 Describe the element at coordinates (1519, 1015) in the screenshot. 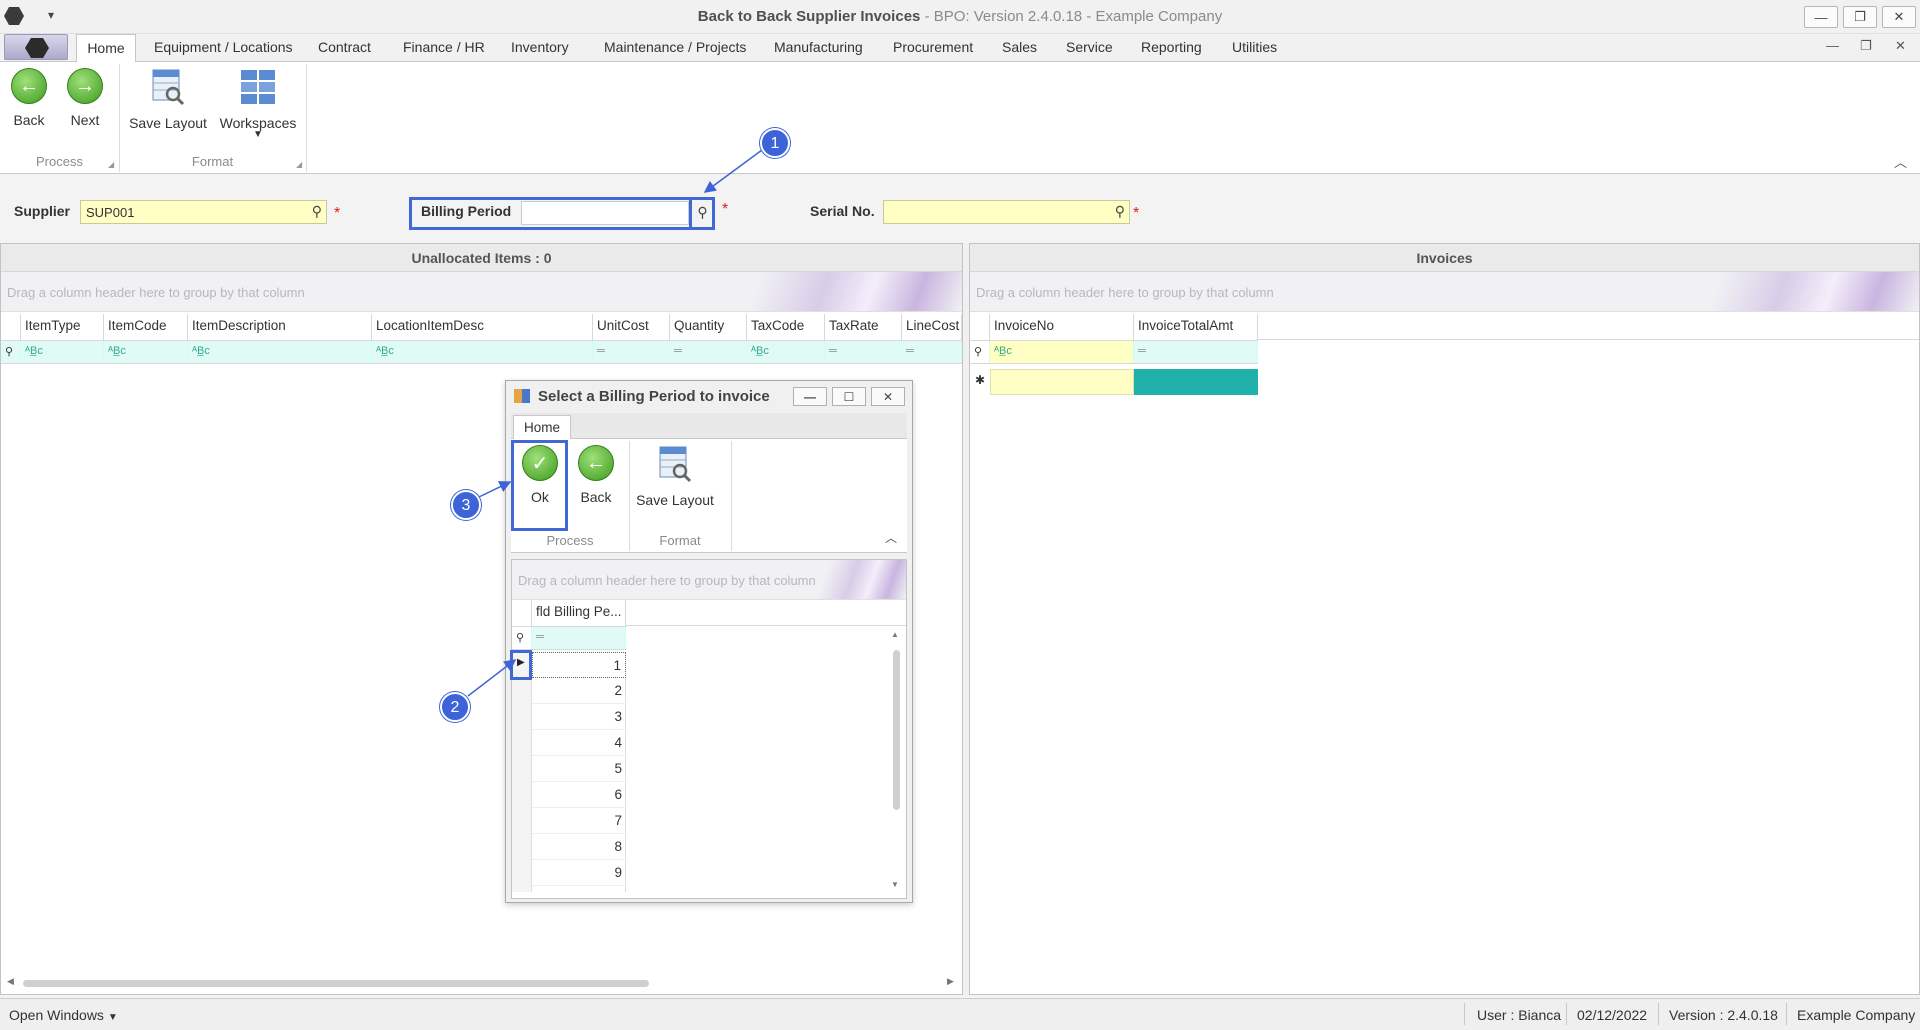

I see `status-user: User : Bianca` at that location.